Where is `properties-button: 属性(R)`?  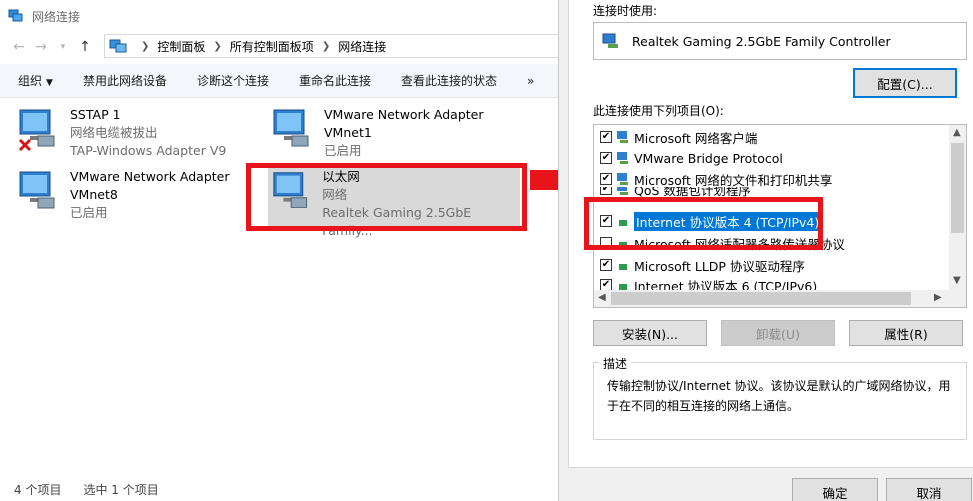 properties-button: 属性(R) is located at coordinates (906, 333).